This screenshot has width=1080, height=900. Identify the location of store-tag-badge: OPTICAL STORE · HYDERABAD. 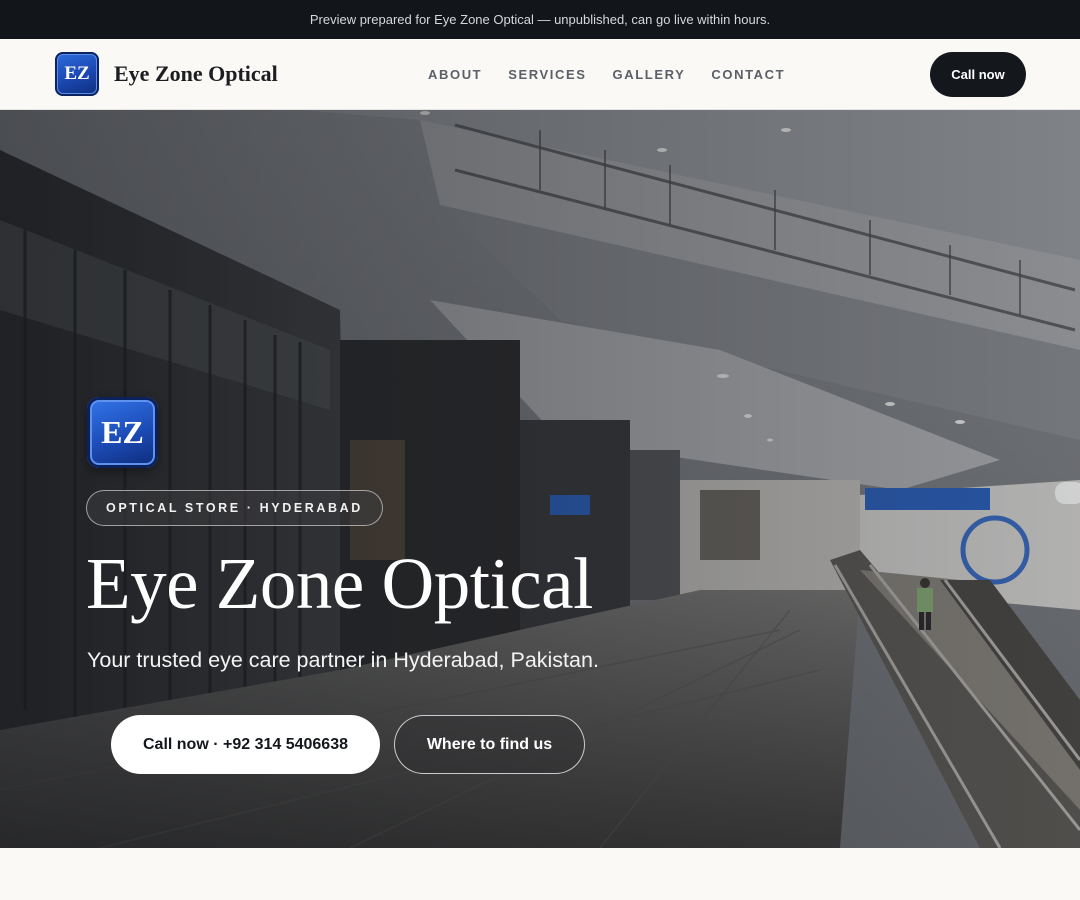
(234, 508).